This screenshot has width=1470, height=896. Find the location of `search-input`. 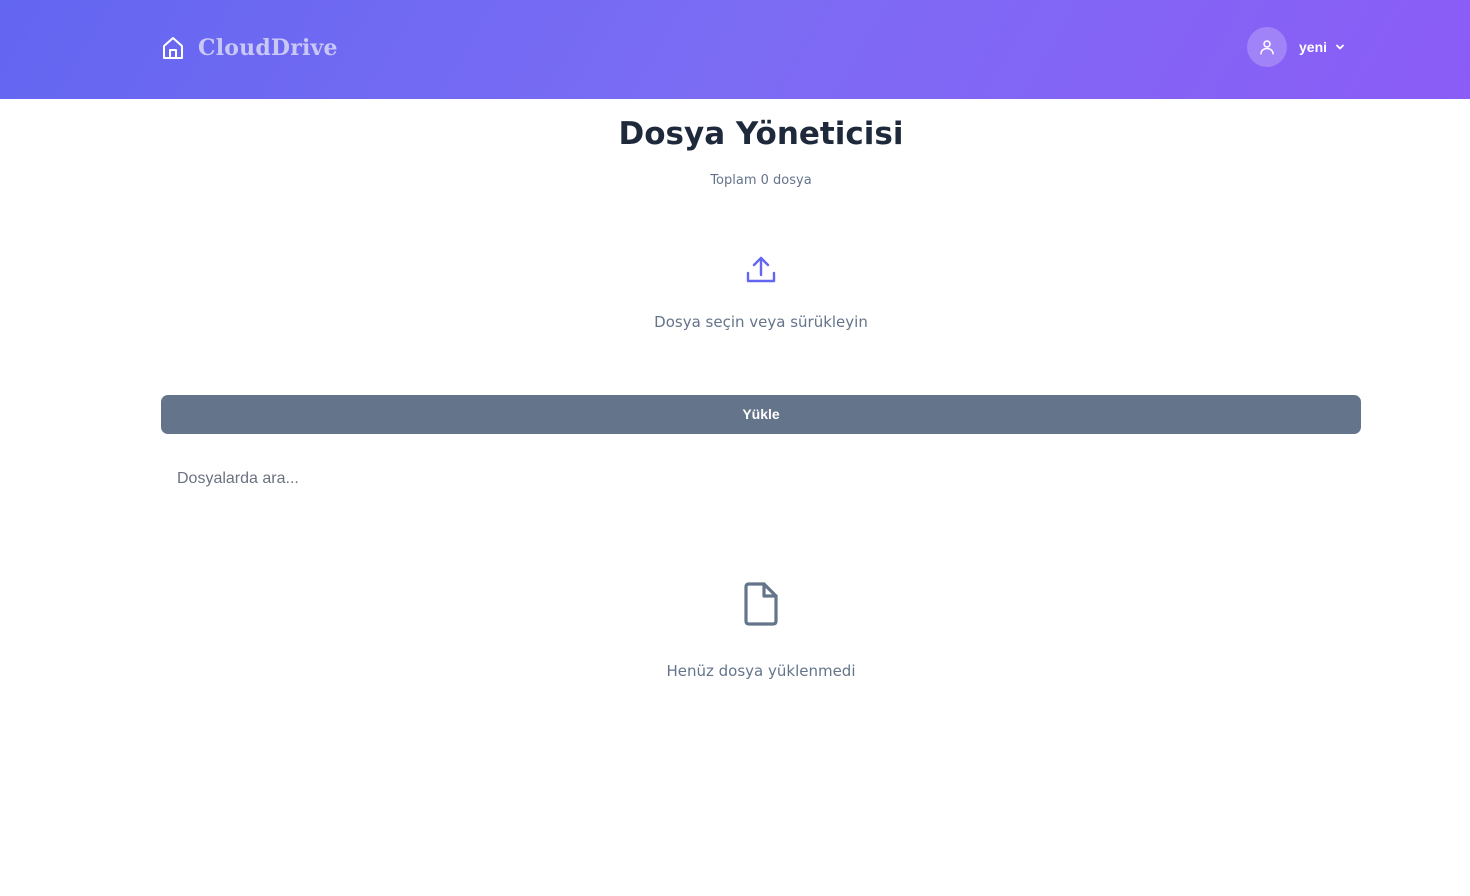

search-input is located at coordinates (761, 479).